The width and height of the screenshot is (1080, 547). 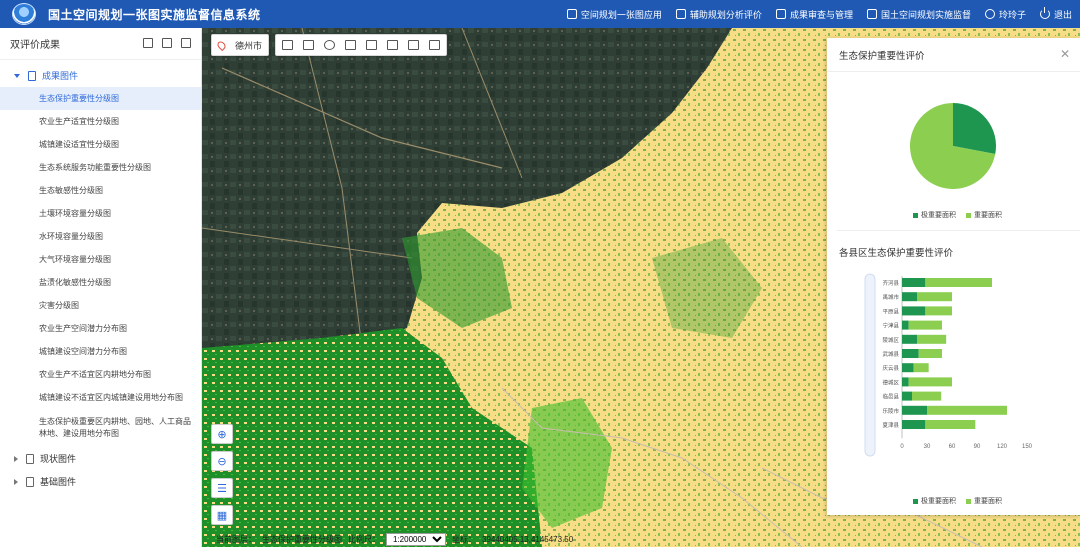 I want to click on tree-item: 盐渍化敏感性分级图, so click(x=100, y=282).